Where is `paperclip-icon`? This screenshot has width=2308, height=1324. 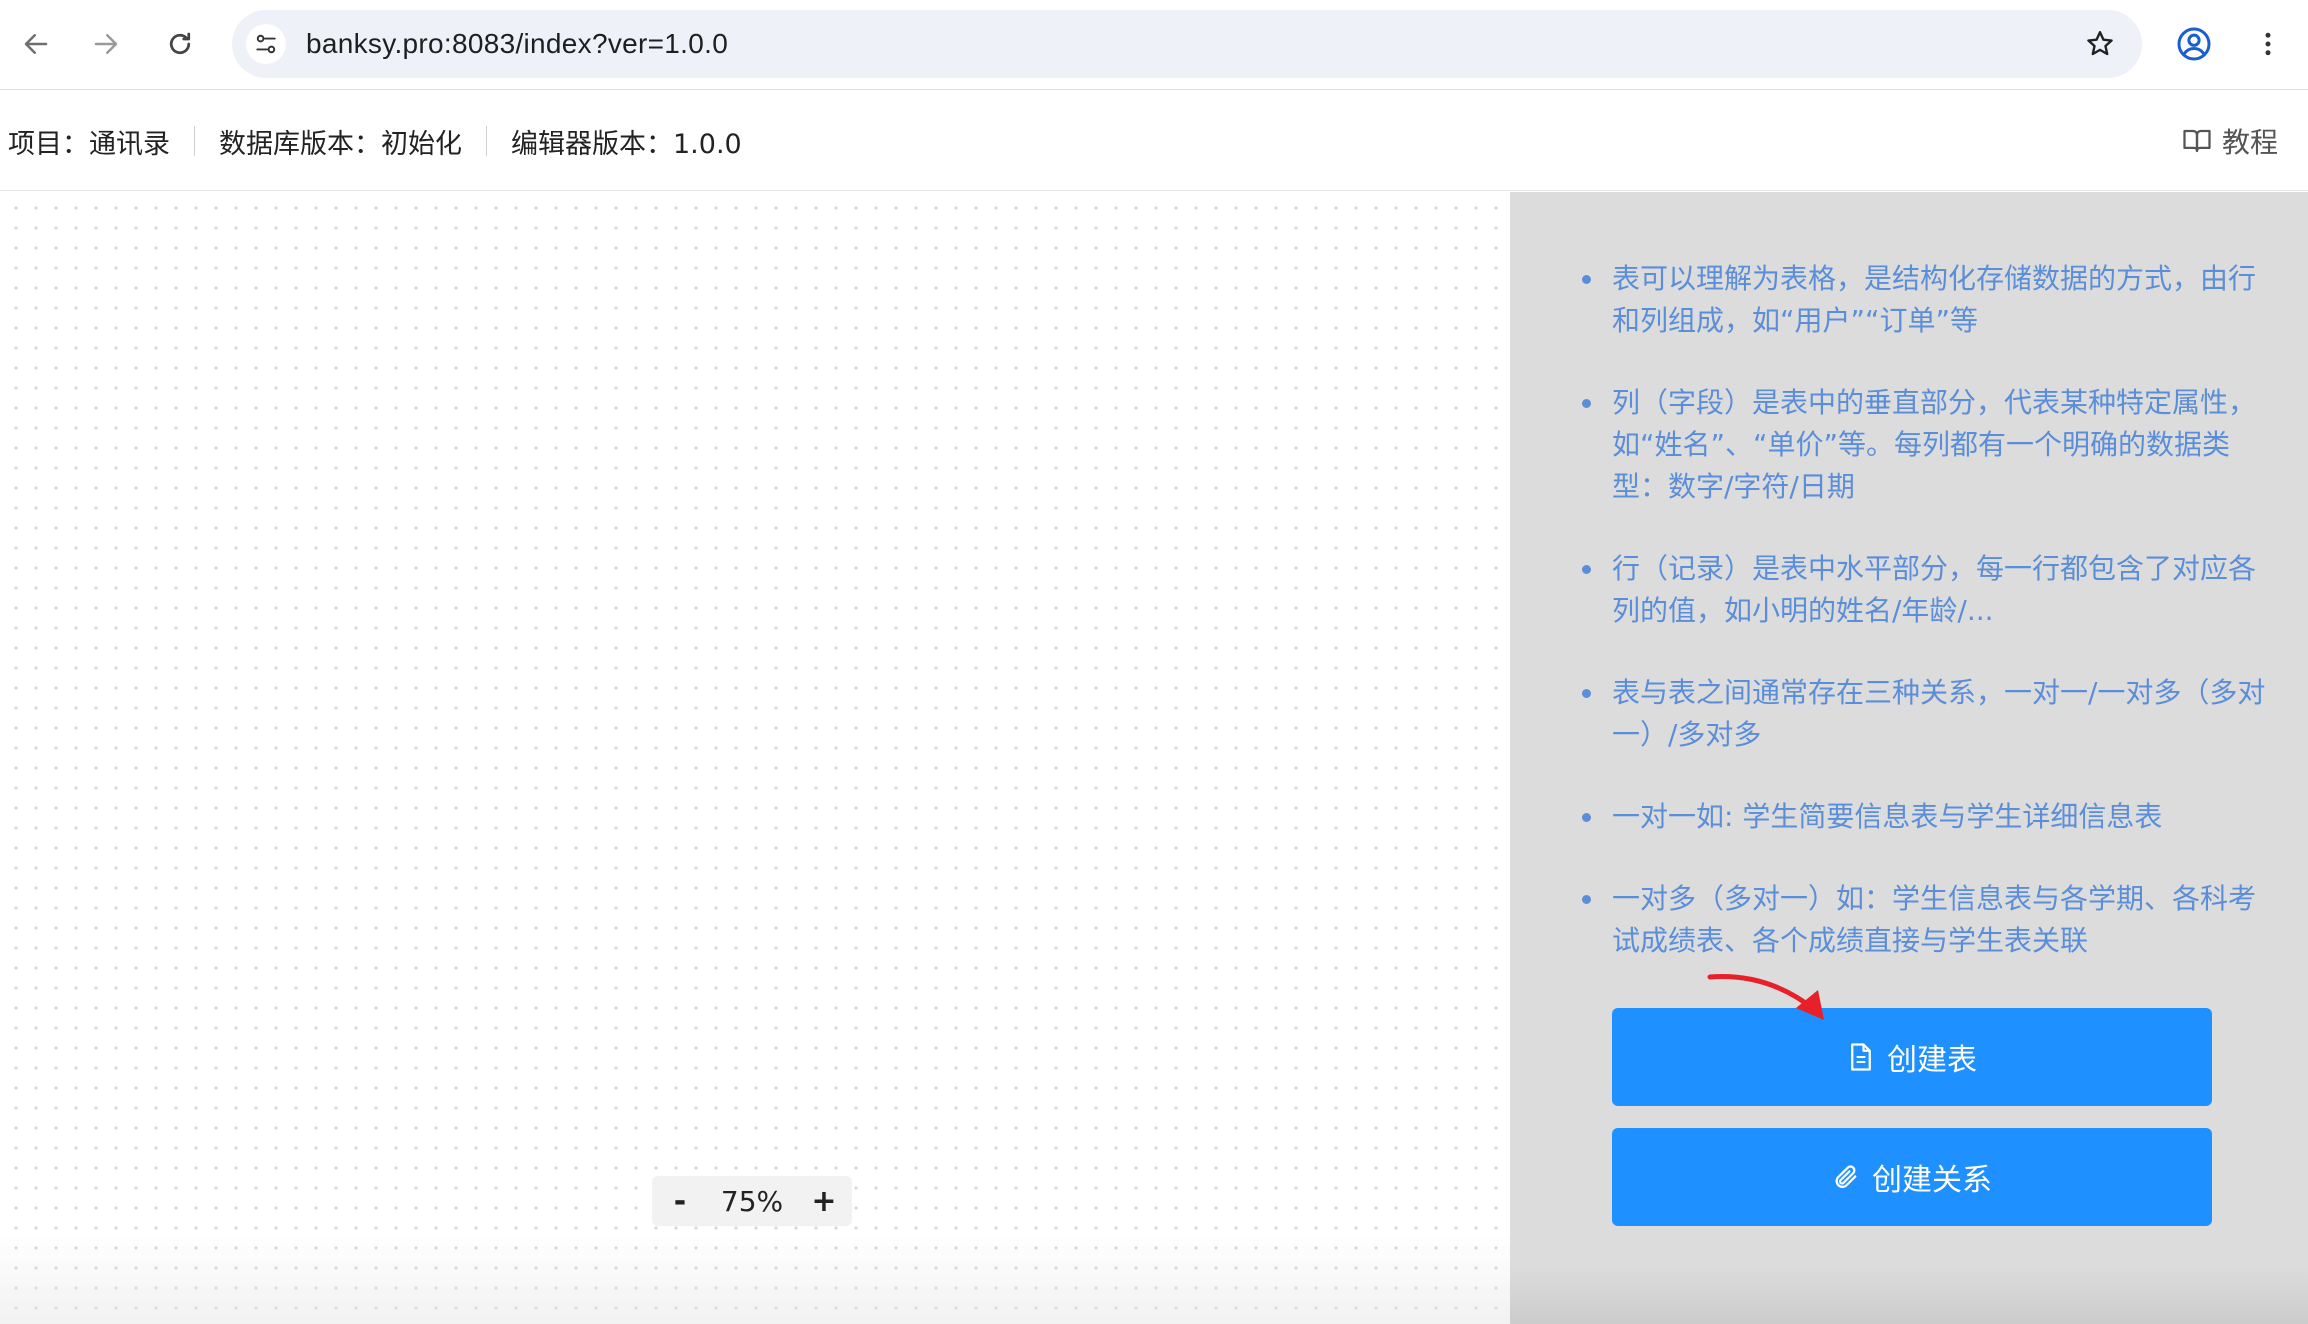 paperclip-icon is located at coordinates (1846, 1177).